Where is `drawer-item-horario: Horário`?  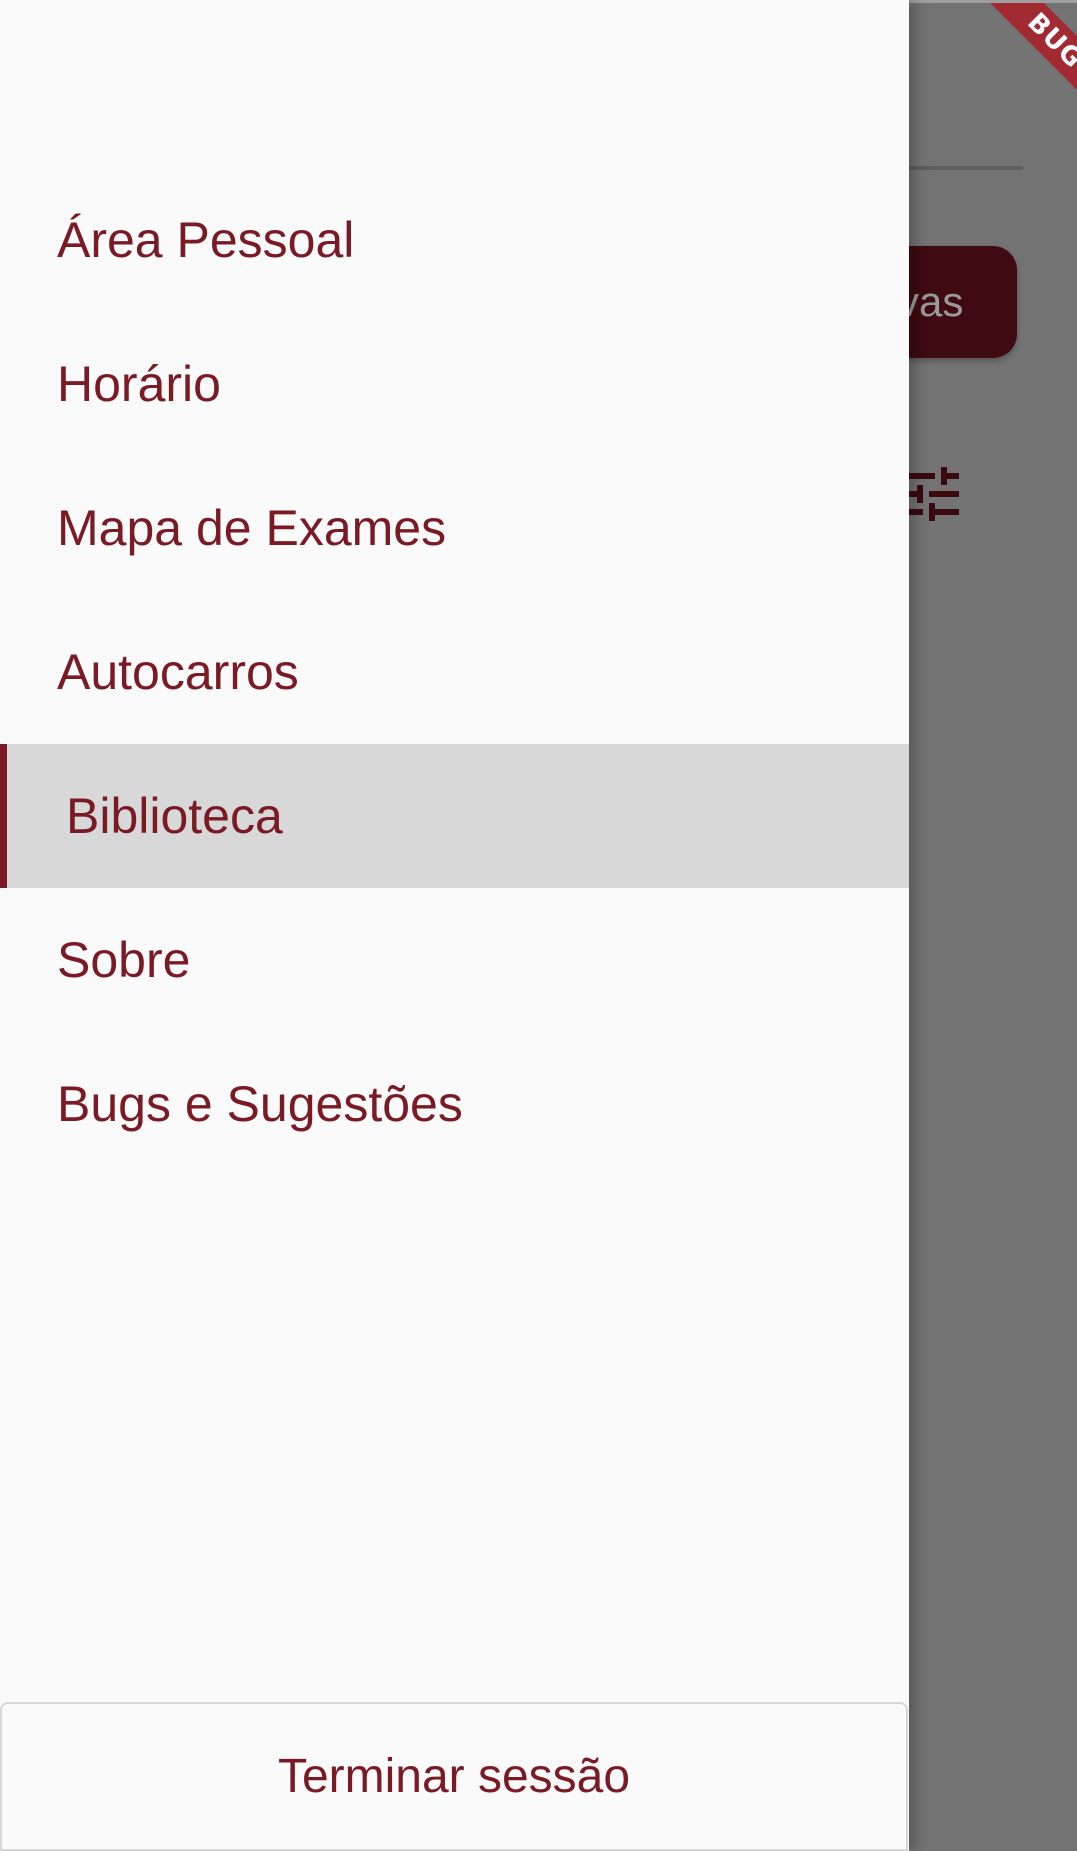
drawer-item-horario: Horário is located at coordinates (454, 384).